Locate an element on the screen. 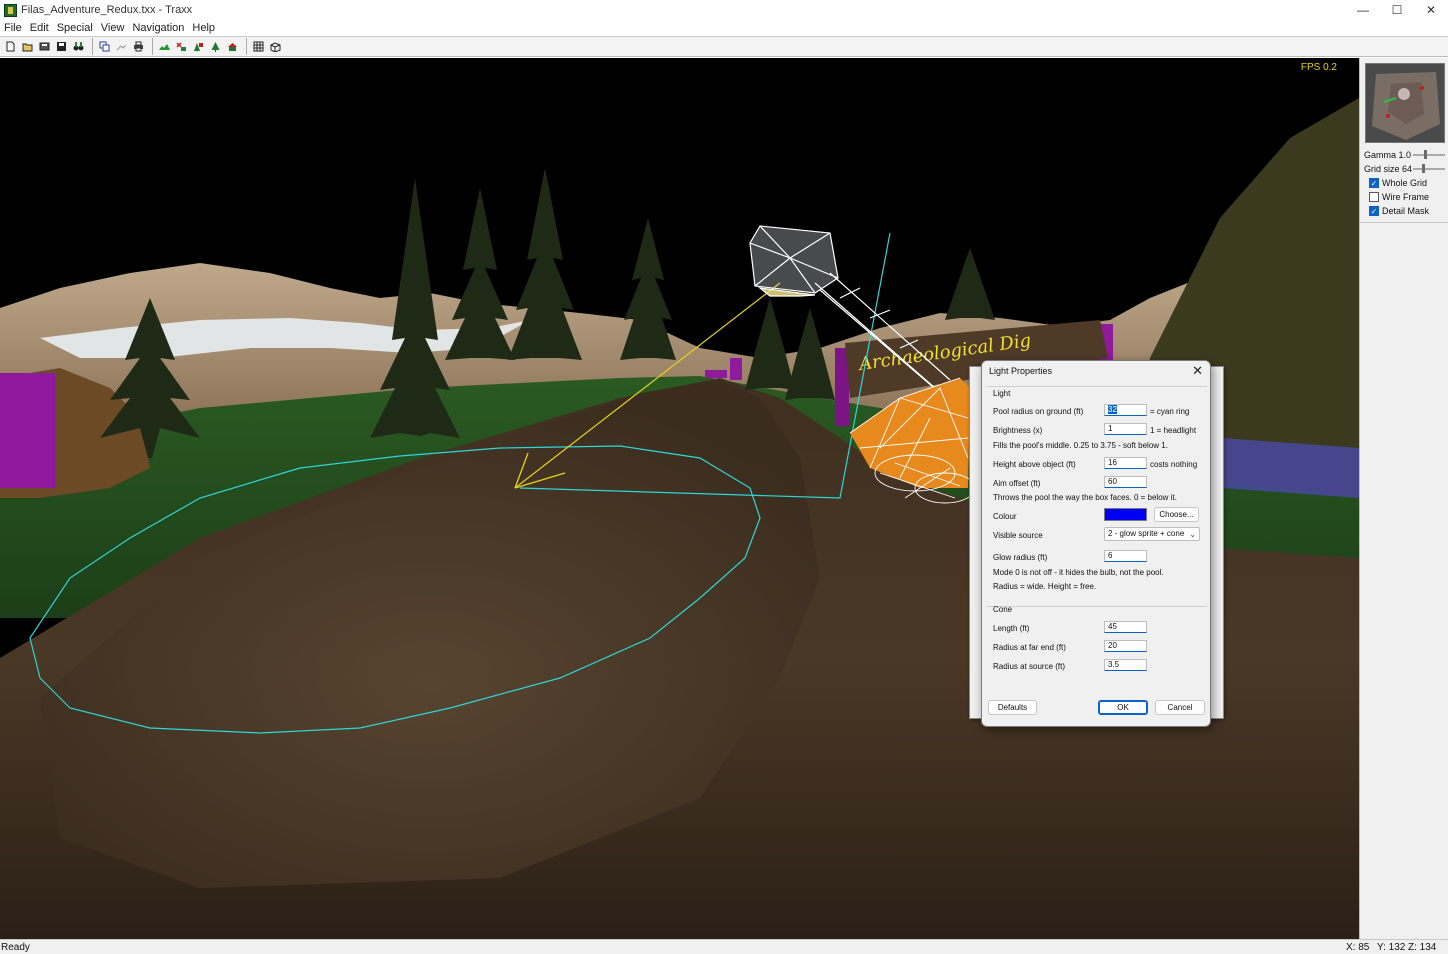 The height and width of the screenshot is (954, 1448). pool-radius-label: Pool radius on ground (ft) is located at coordinates (1038, 411).